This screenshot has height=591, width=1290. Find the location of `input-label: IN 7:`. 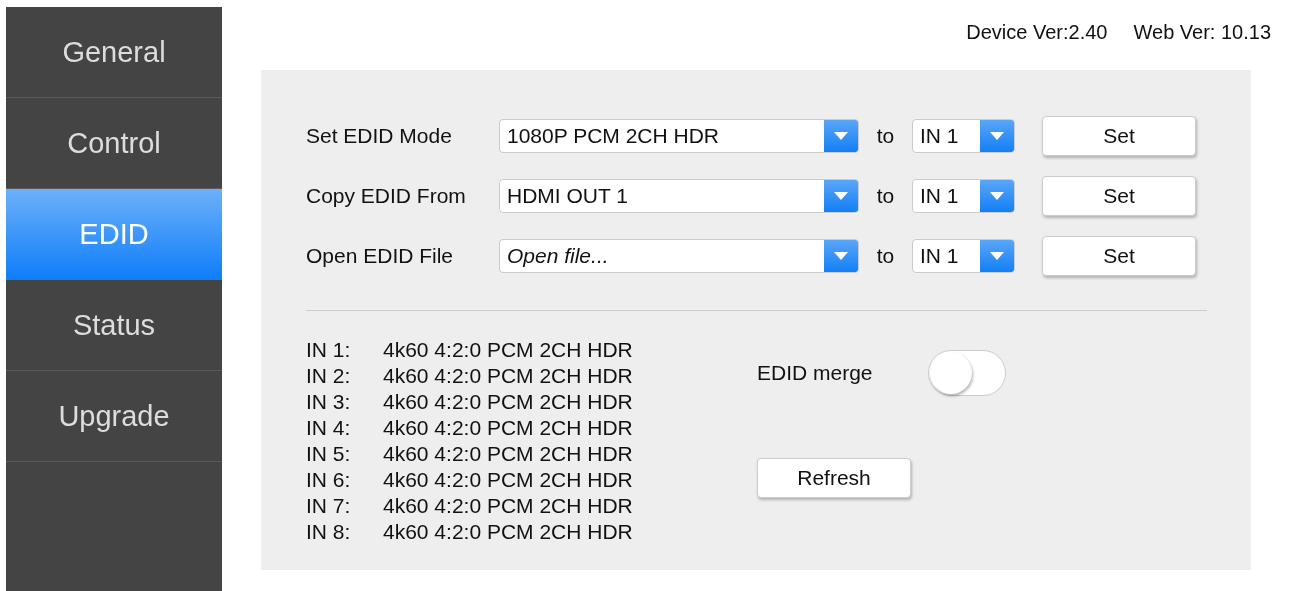

input-label: IN 7: is located at coordinates (329, 506).